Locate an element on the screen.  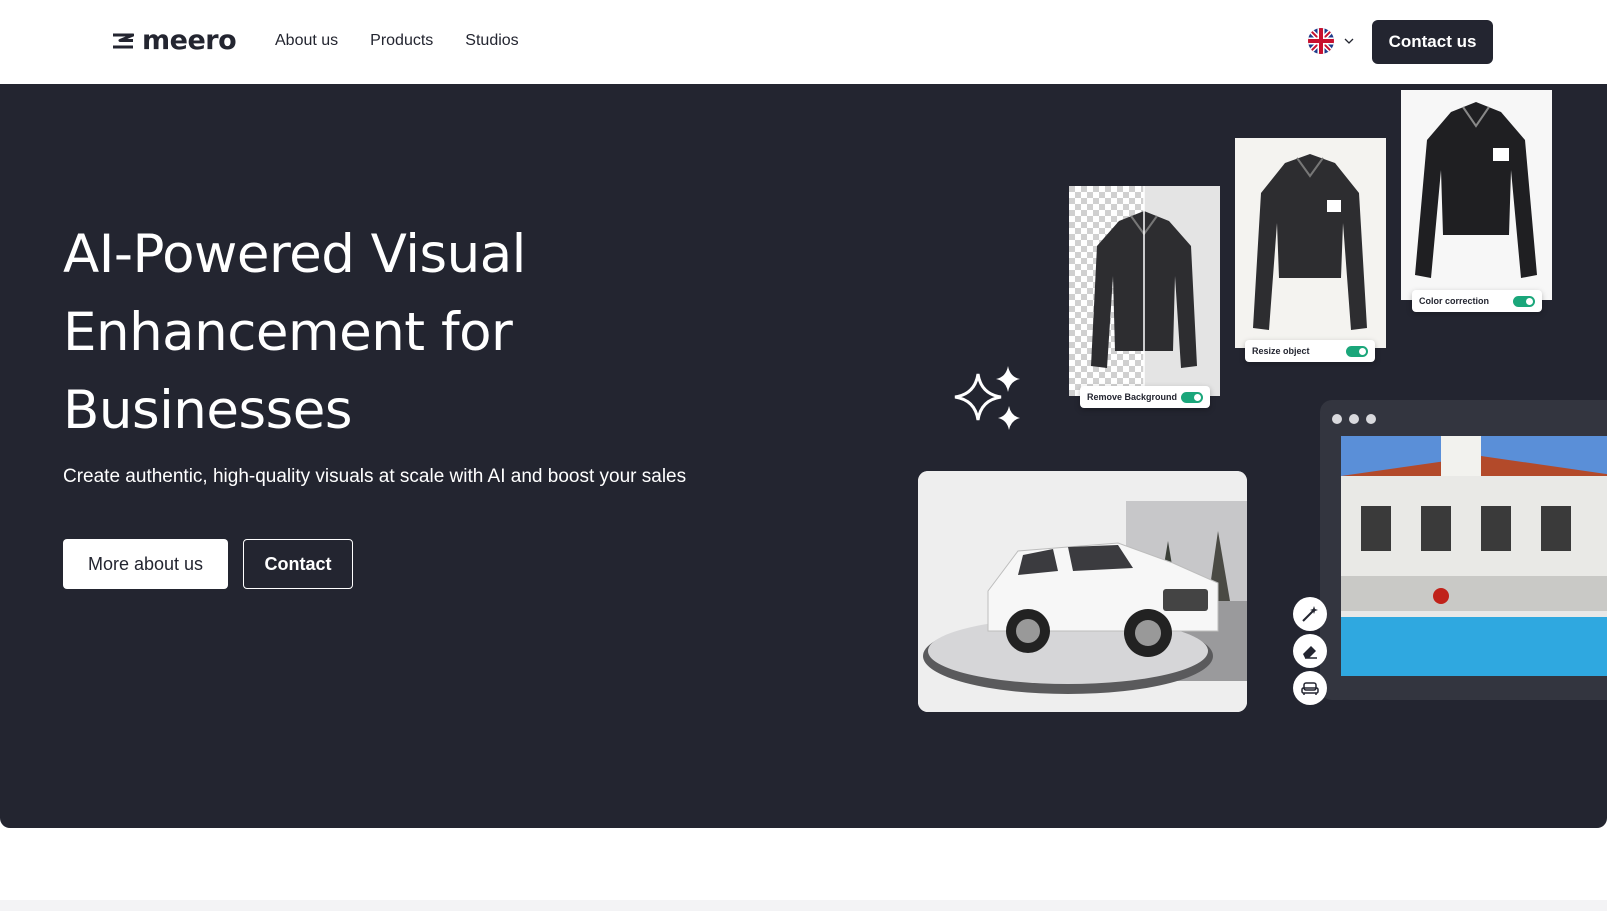
language-selector is located at coordinates (1331, 41).